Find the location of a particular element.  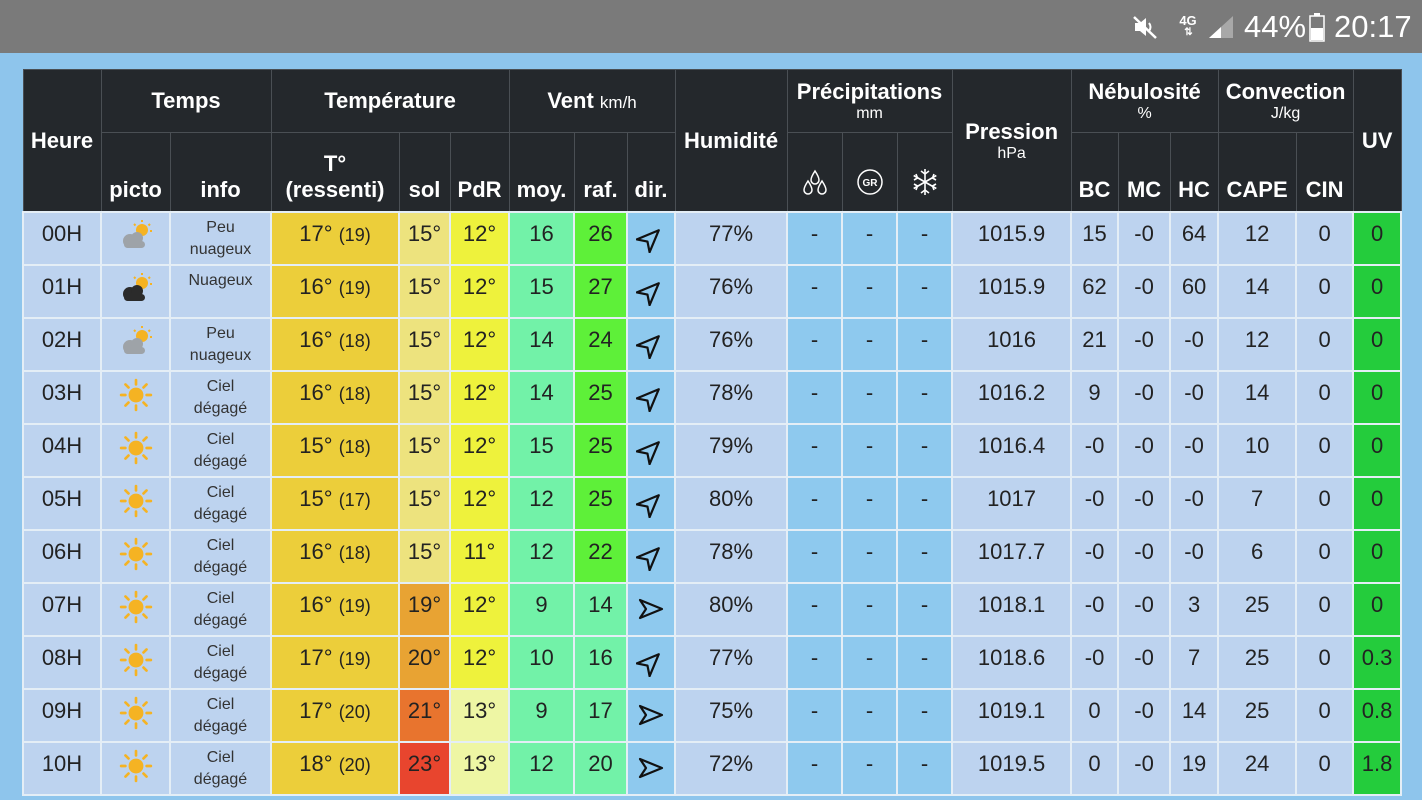

cell-temperature: 17° (19) is located at coordinates (335, 238).